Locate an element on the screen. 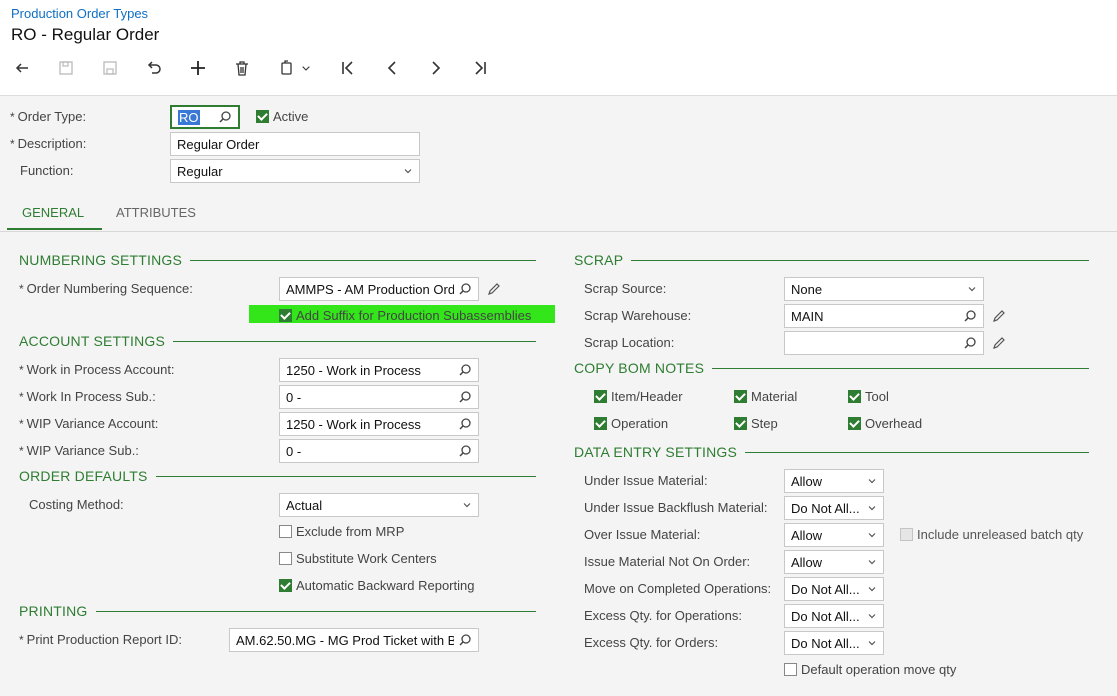  wip-sub-input: 0 - is located at coordinates (379, 397).